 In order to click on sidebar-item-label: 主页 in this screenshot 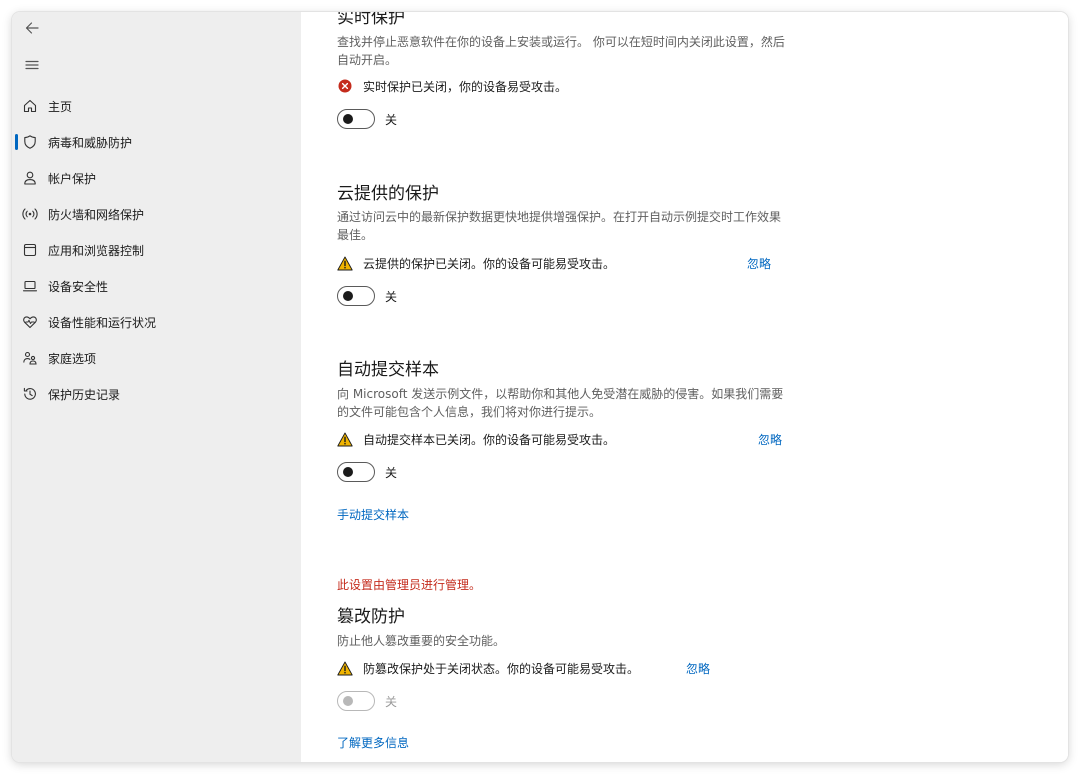, I will do `click(60, 106)`.